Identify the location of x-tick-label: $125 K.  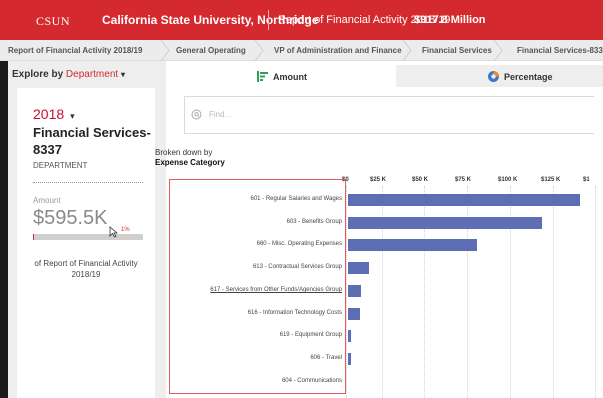
(551, 180).